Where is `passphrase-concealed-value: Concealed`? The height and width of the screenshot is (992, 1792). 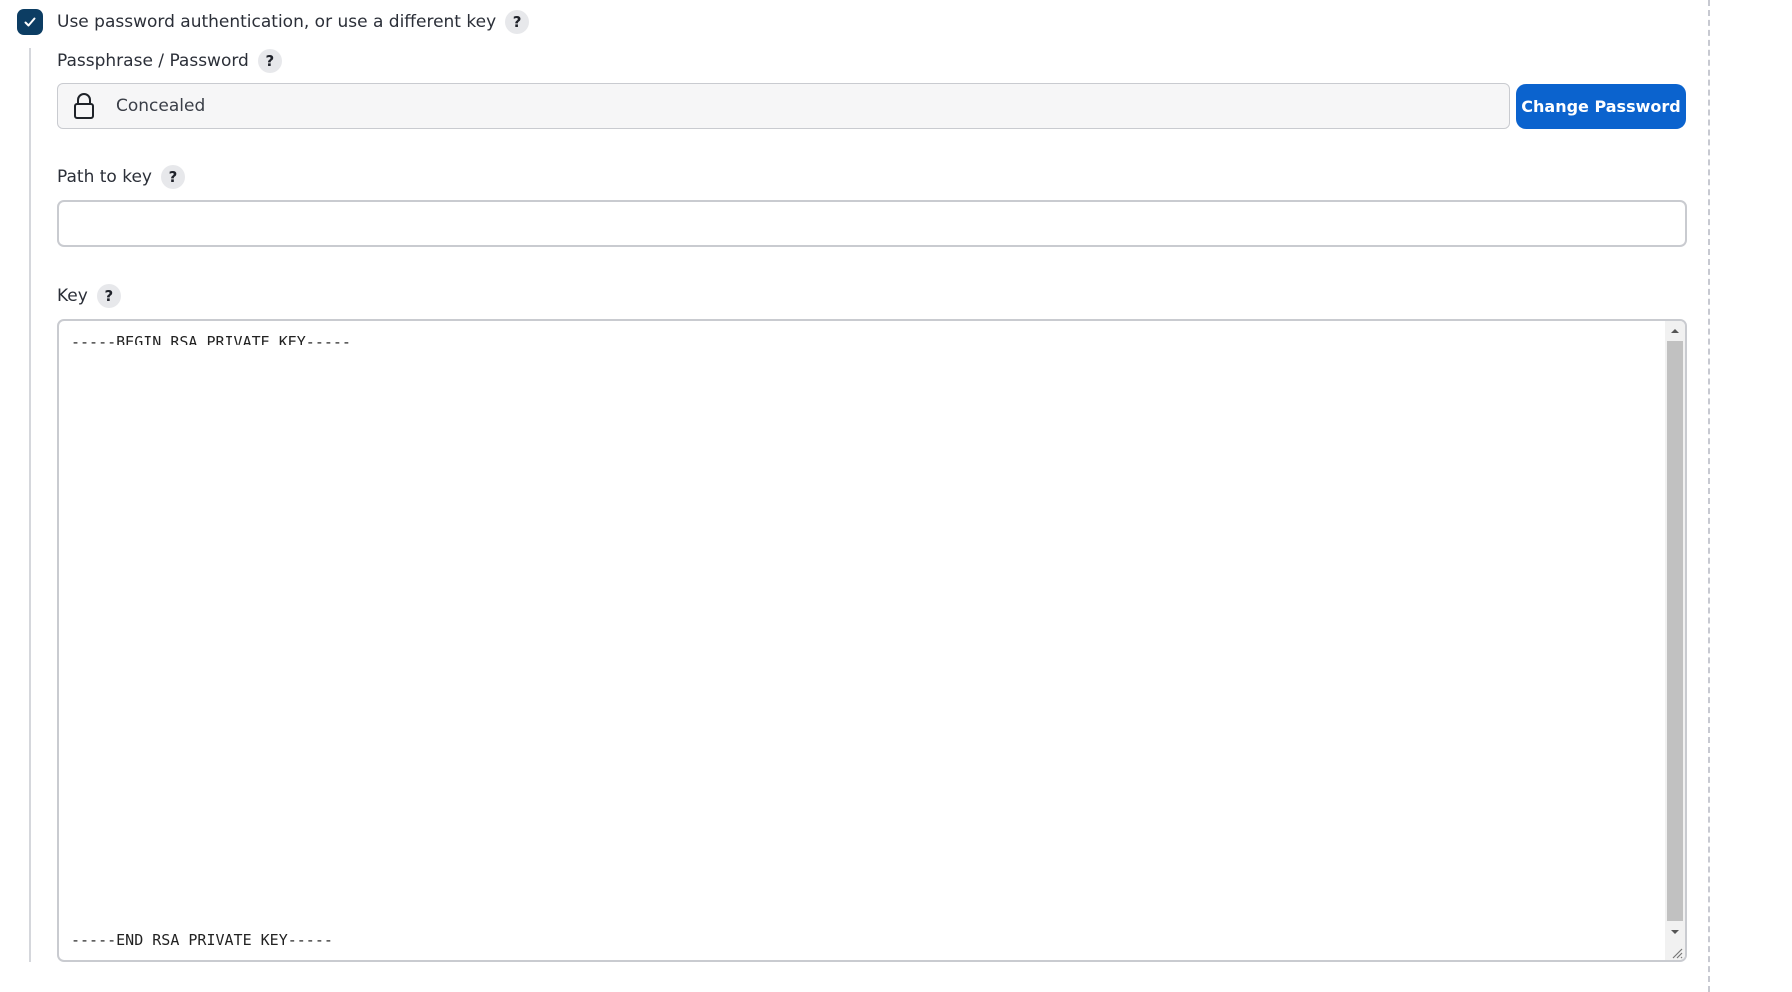 passphrase-concealed-value: Concealed is located at coordinates (161, 106).